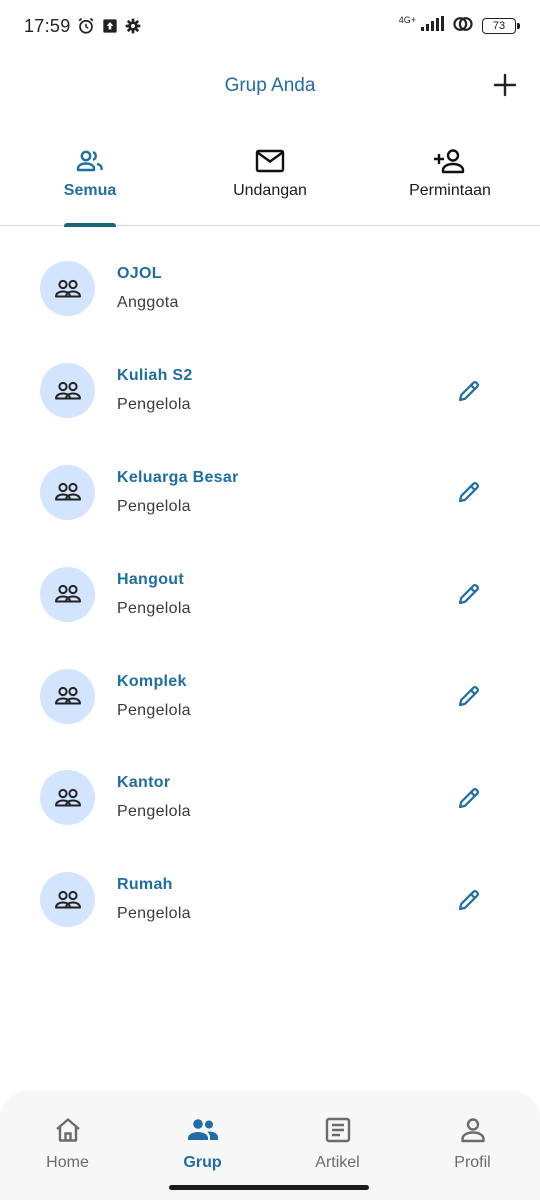 Image resolution: width=540 pixels, height=1200 pixels. What do you see at coordinates (501, 26) in the screenshot?
I see `battery-indicator: 73` at bounding box center [501, 26].